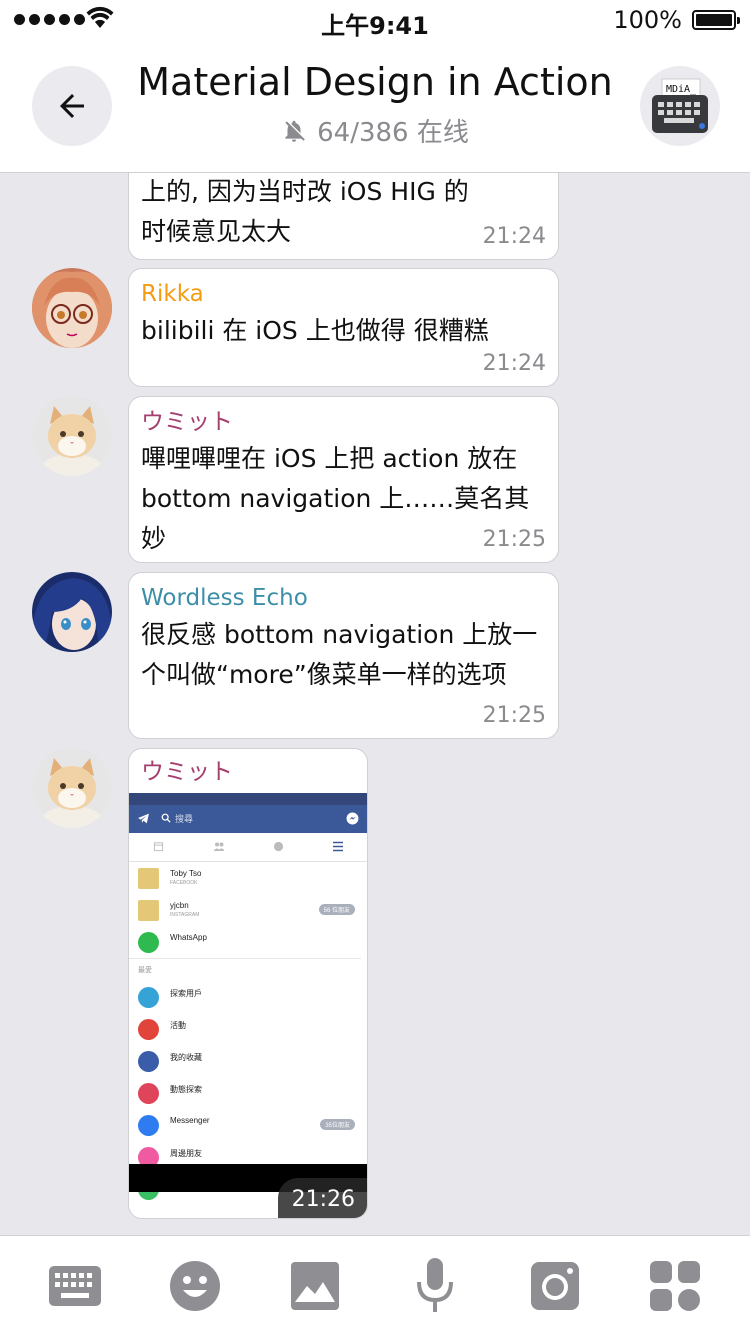  I want to click on list-item: 我的收藏, so click(248, 1061).